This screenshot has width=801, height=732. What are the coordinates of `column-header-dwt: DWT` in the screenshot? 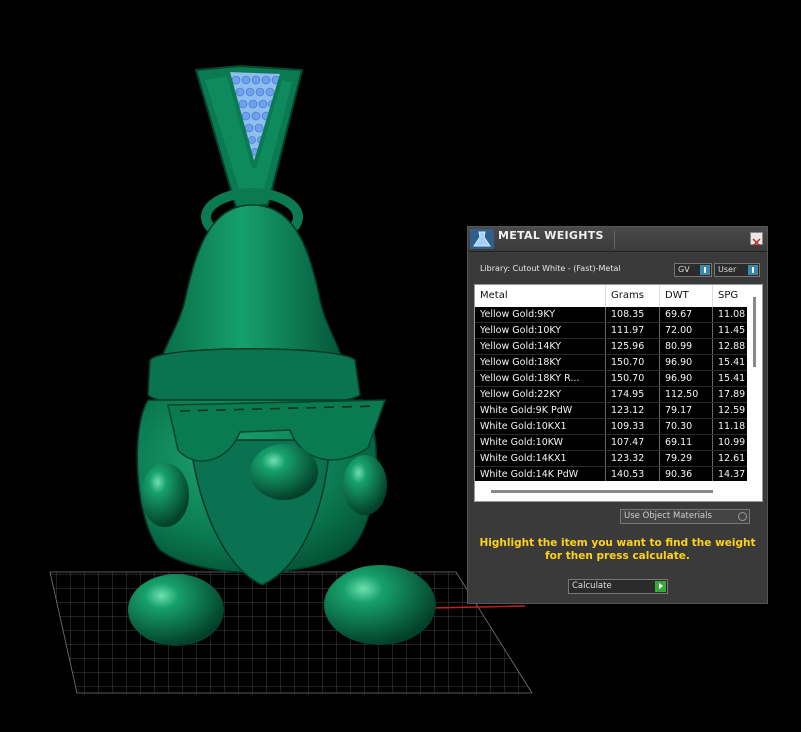 It's located at (686, 296).